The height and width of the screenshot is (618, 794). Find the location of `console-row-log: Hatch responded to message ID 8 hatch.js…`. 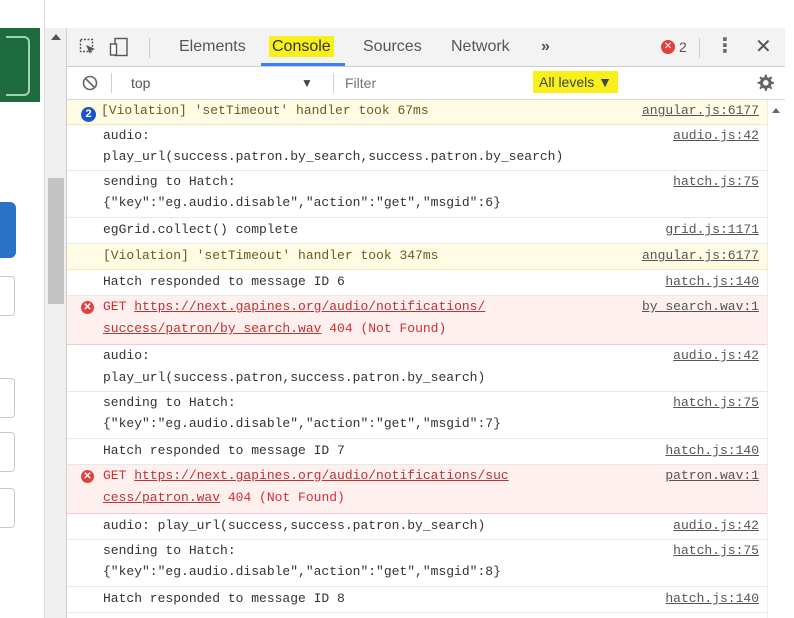

console-row-log: Hatch responded to message ID 8 hatch.js… is located at coordinates (417, 600).